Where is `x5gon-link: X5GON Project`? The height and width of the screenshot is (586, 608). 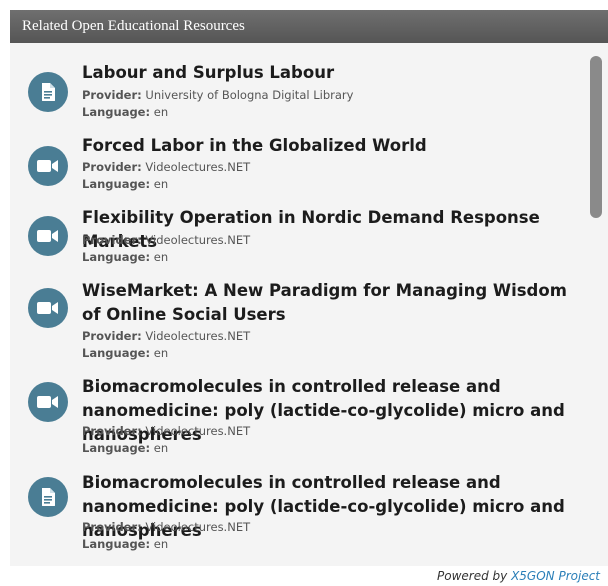 x5gon-link: X5GON Project is located at coordinates (555, 576).